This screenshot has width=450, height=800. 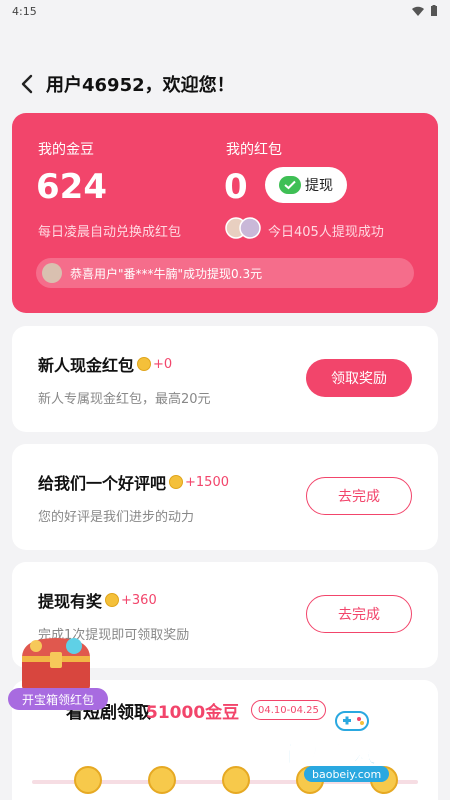 What do you see at coordinates (340, 754) in the screenshot?
I see `watermark-text: 宝贝游戏网` at bounding box center [340, 754].